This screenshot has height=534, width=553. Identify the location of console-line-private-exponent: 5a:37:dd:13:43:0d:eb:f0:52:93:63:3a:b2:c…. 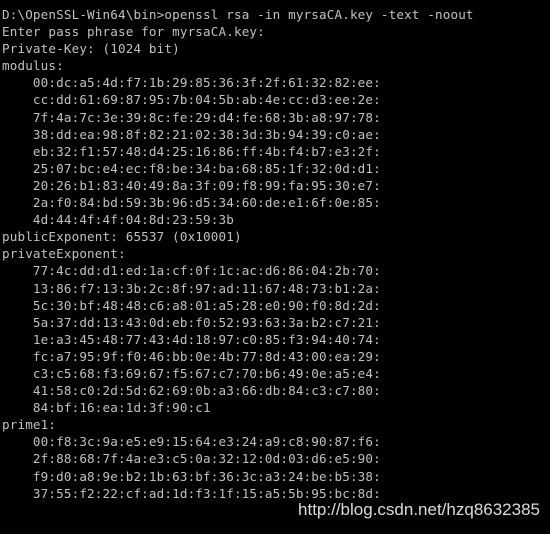
(191, 322).